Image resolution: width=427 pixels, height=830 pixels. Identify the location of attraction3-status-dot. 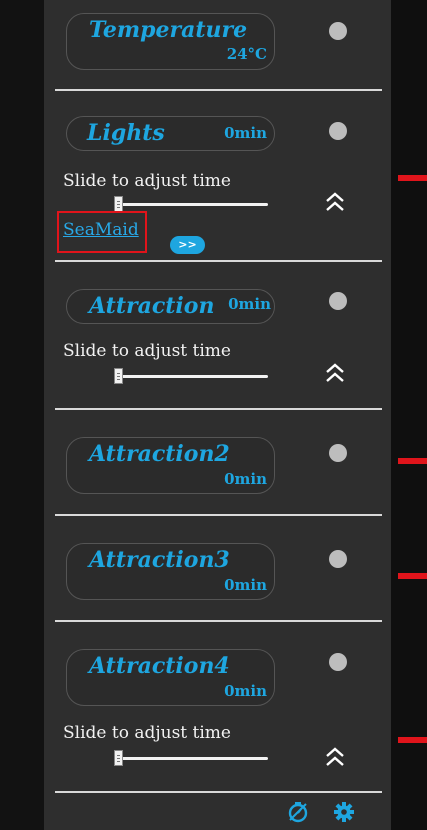
(338, 559).